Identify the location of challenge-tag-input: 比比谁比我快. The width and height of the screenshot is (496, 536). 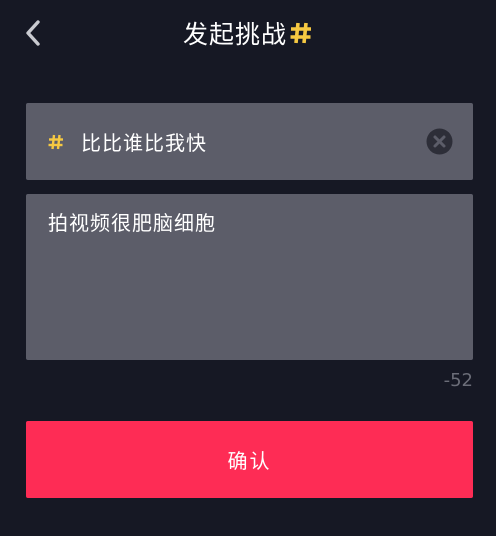
(249, 141).